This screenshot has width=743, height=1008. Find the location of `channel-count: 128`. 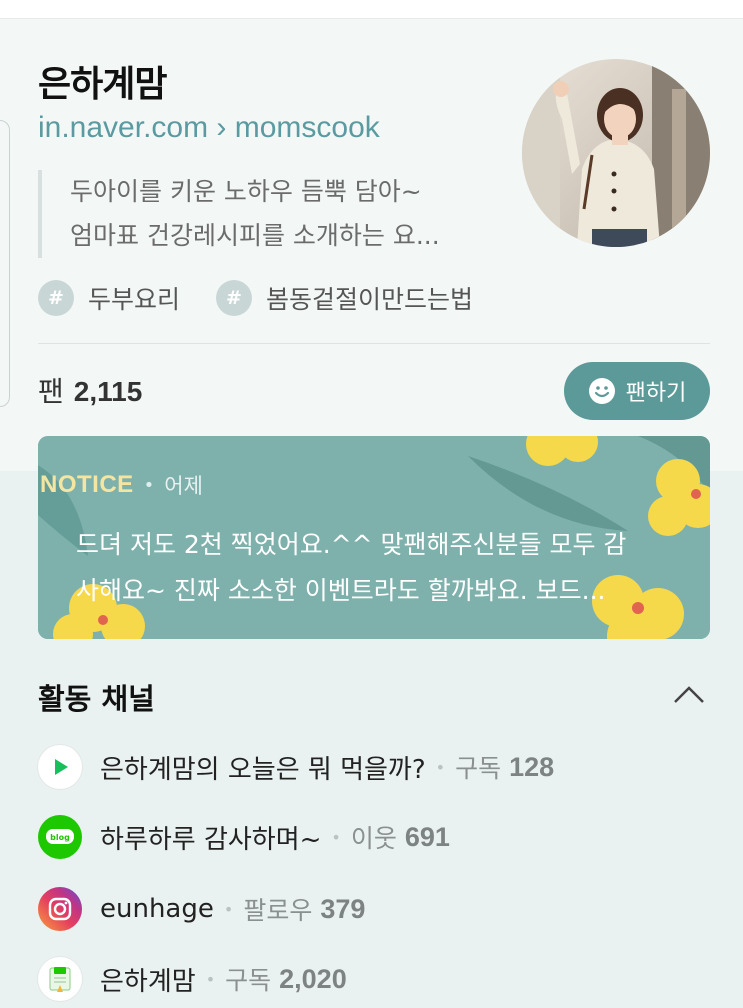

channel-count: 128 is located at coordinates (532, 766).